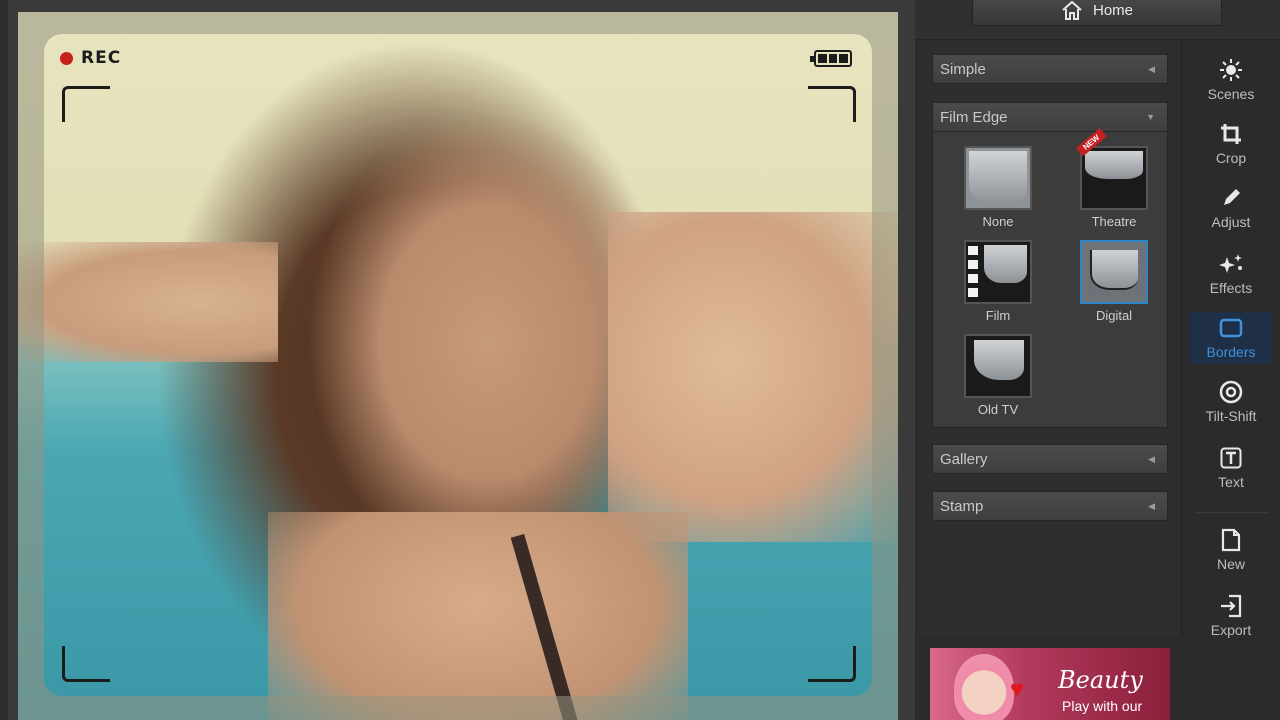  Describe the element at coordinates (1231, 630) in the screenshot. I see `tool-label: Export` at that location.